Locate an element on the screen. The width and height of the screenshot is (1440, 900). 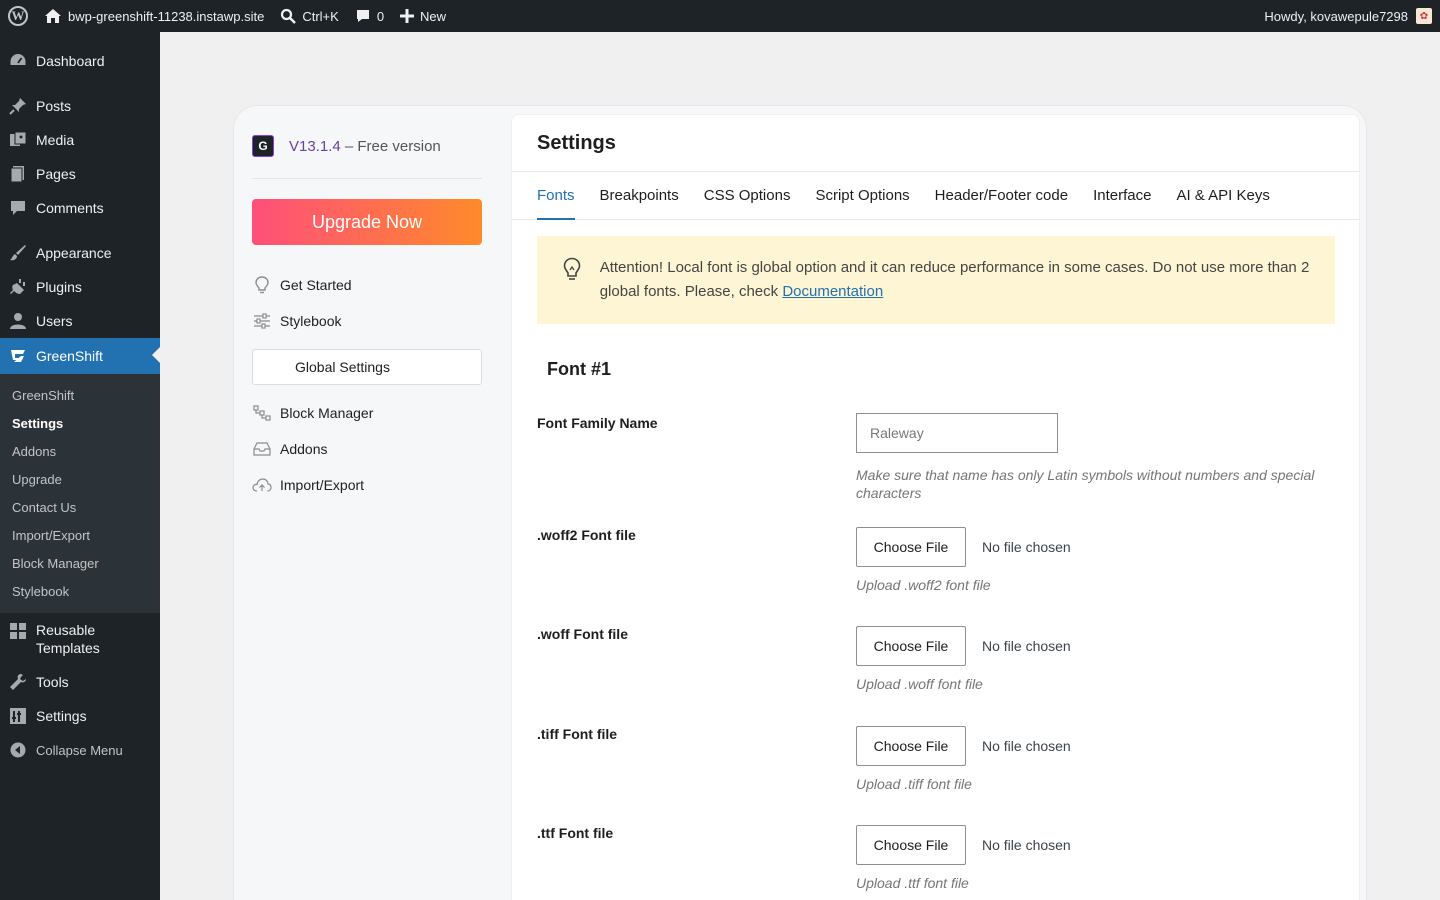
documentation-link: Documentation is located at coordinates (832, 291).